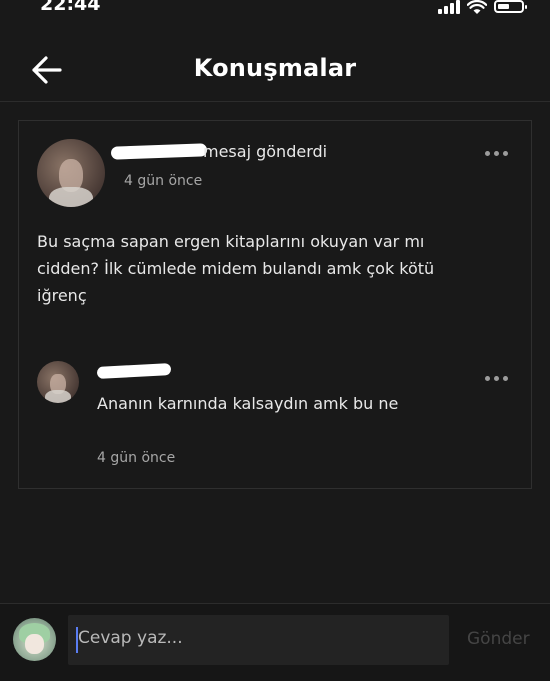 Image resolution: width=550 pixels, height=681 pixels. I want to click on avatar, so click(71, 173).